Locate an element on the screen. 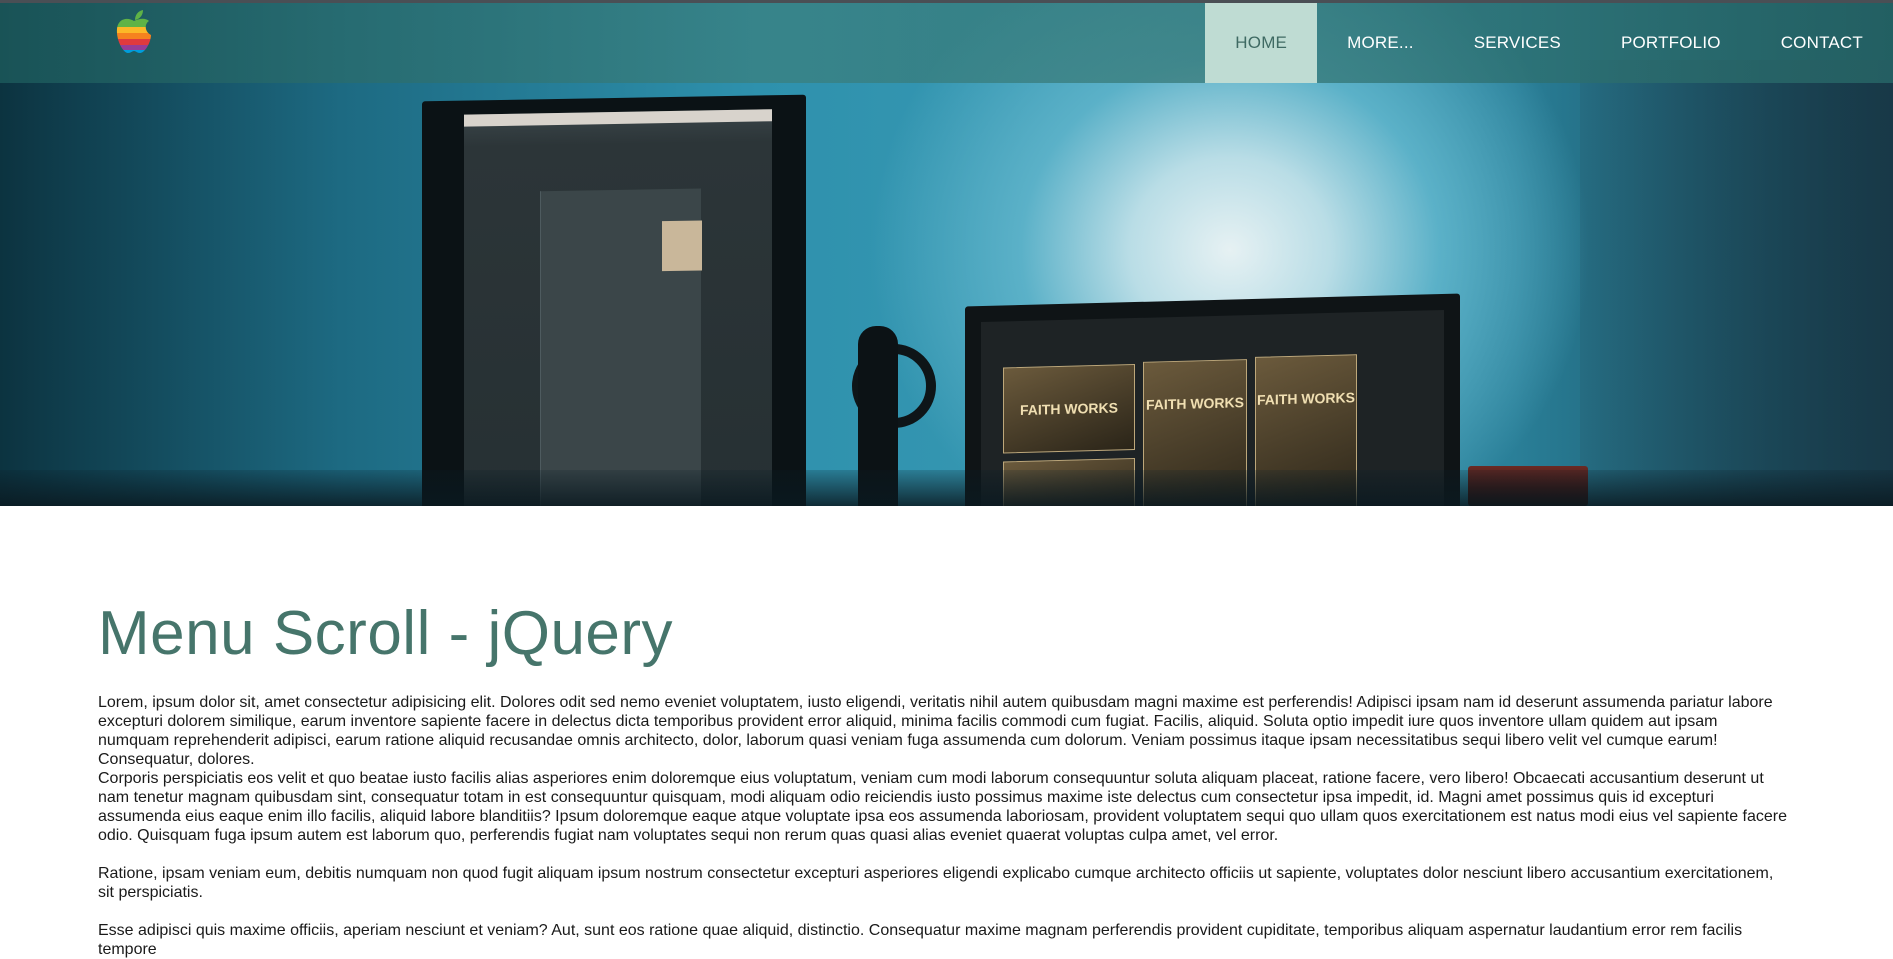  apple-rainbow-logo-icon is located at coordinates (134, 33).